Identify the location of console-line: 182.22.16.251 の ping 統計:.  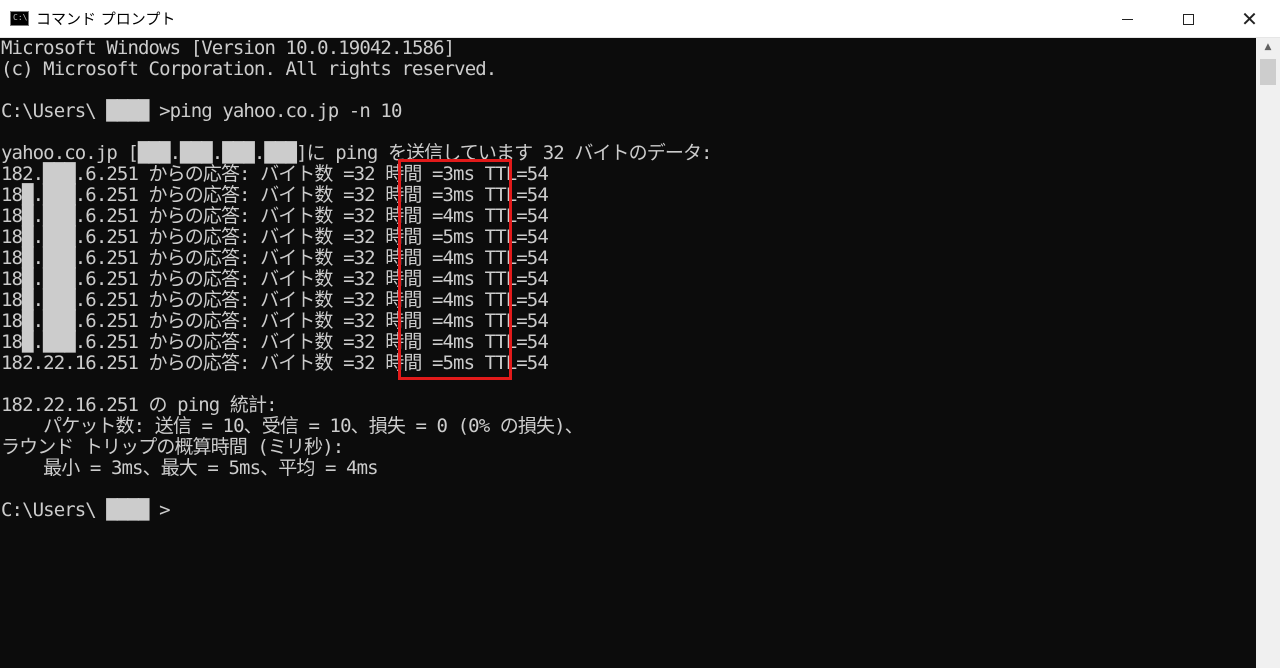
(139, 405).